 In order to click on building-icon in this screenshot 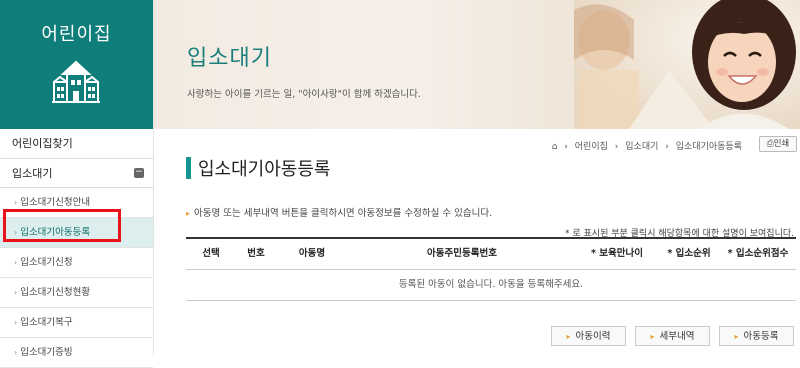, I will do `click(76, 81)`.